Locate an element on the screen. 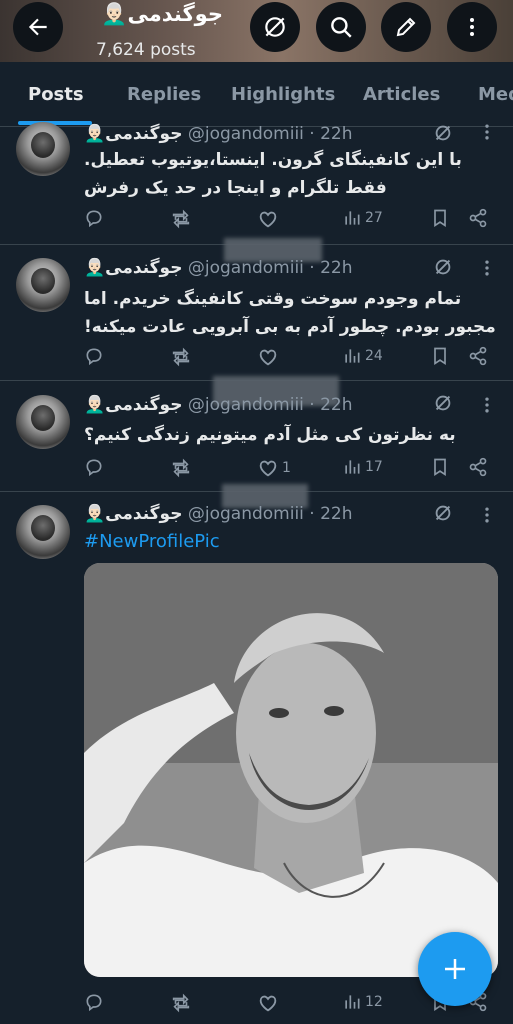 This screenshot has width=513, height=1024. tweet-actions: 27 is located at coordinates (291, 219).